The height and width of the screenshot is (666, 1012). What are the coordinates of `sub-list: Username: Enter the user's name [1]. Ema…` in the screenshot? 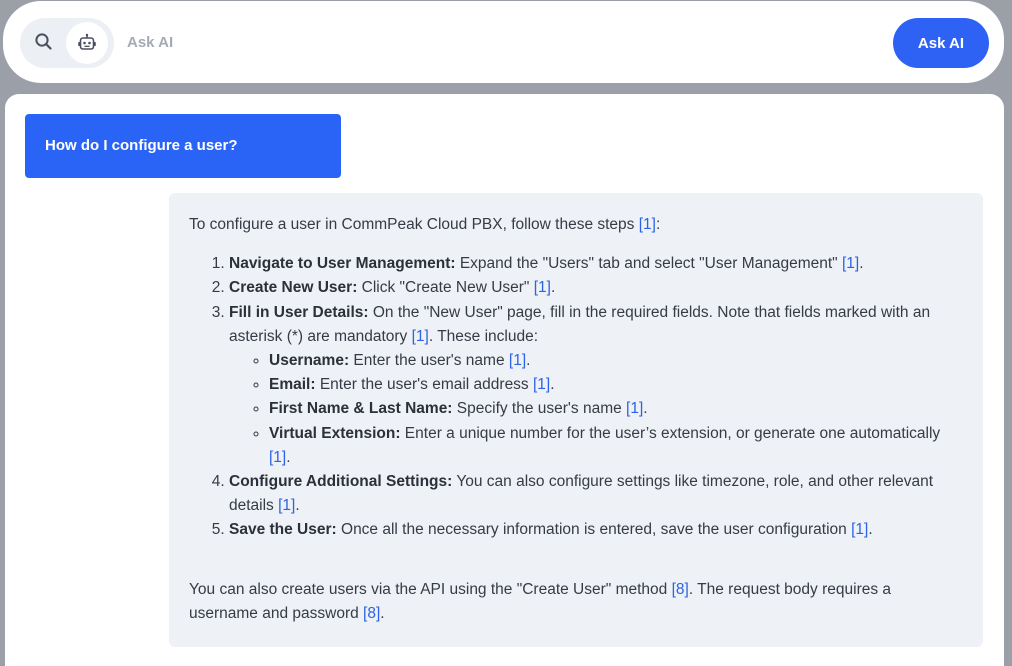 It's located at (596, 409).